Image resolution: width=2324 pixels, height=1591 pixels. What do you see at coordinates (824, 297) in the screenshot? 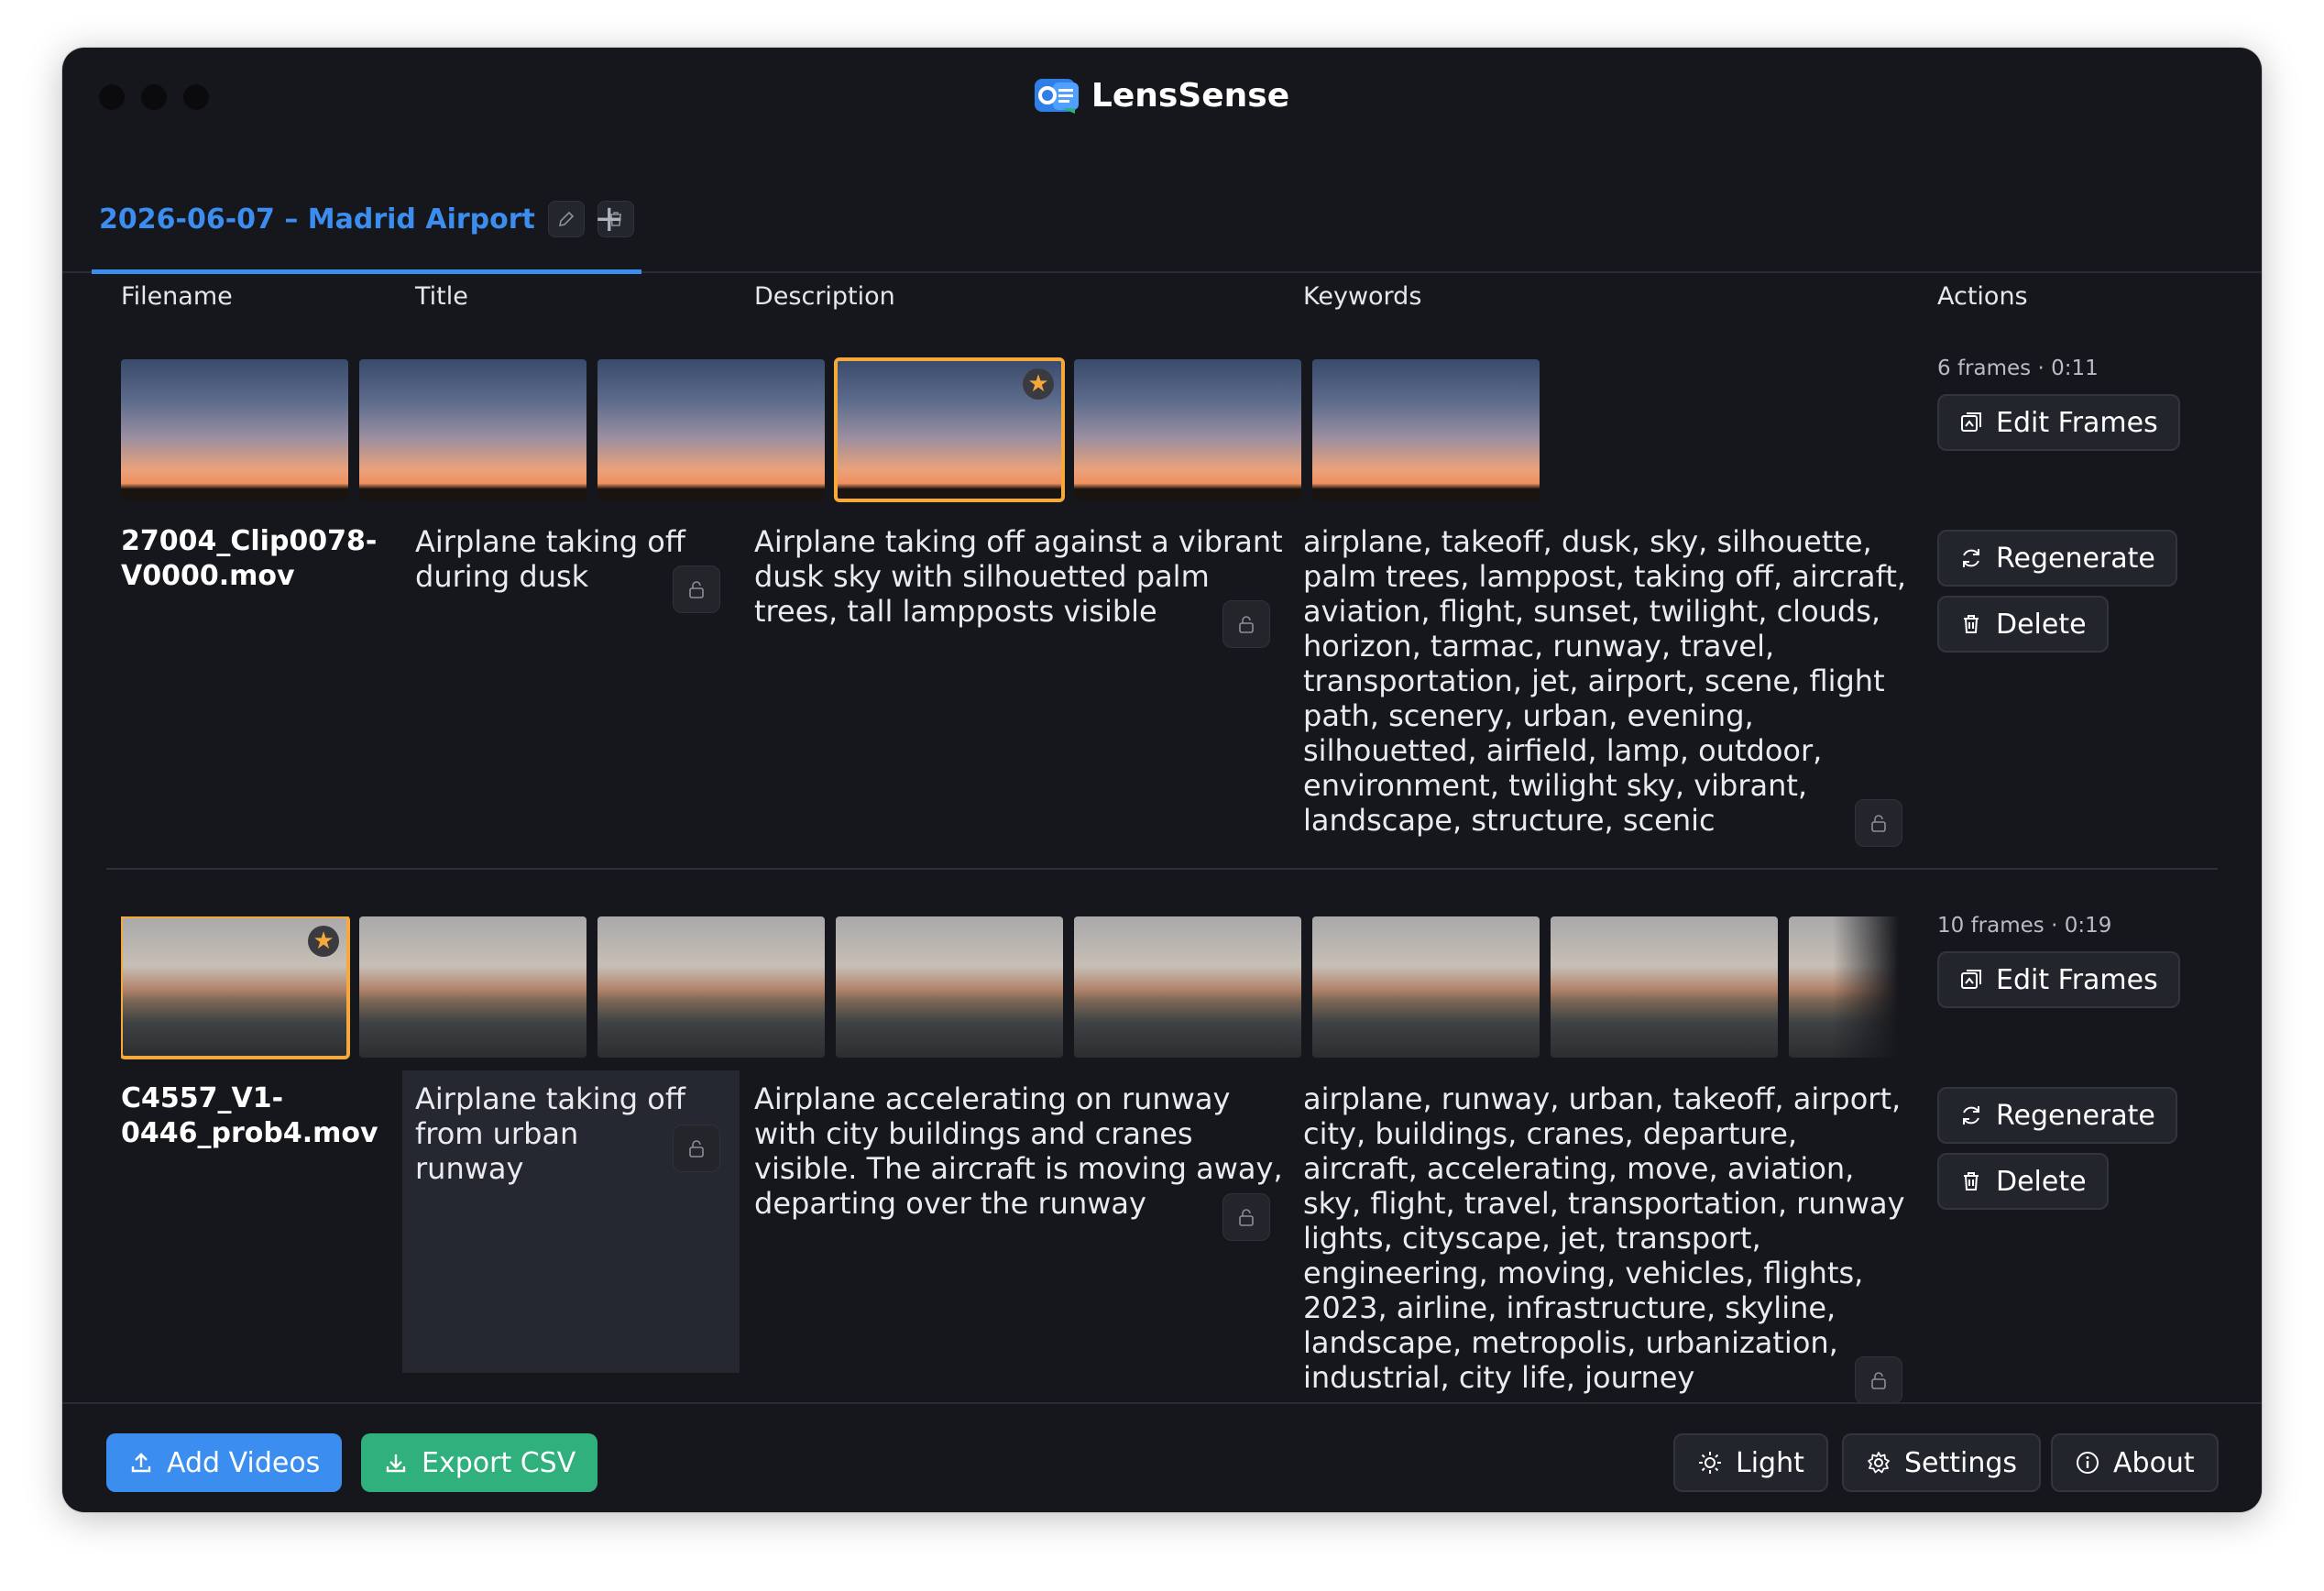
I see `column-header-description: Description` at bounding box center [824, 297].